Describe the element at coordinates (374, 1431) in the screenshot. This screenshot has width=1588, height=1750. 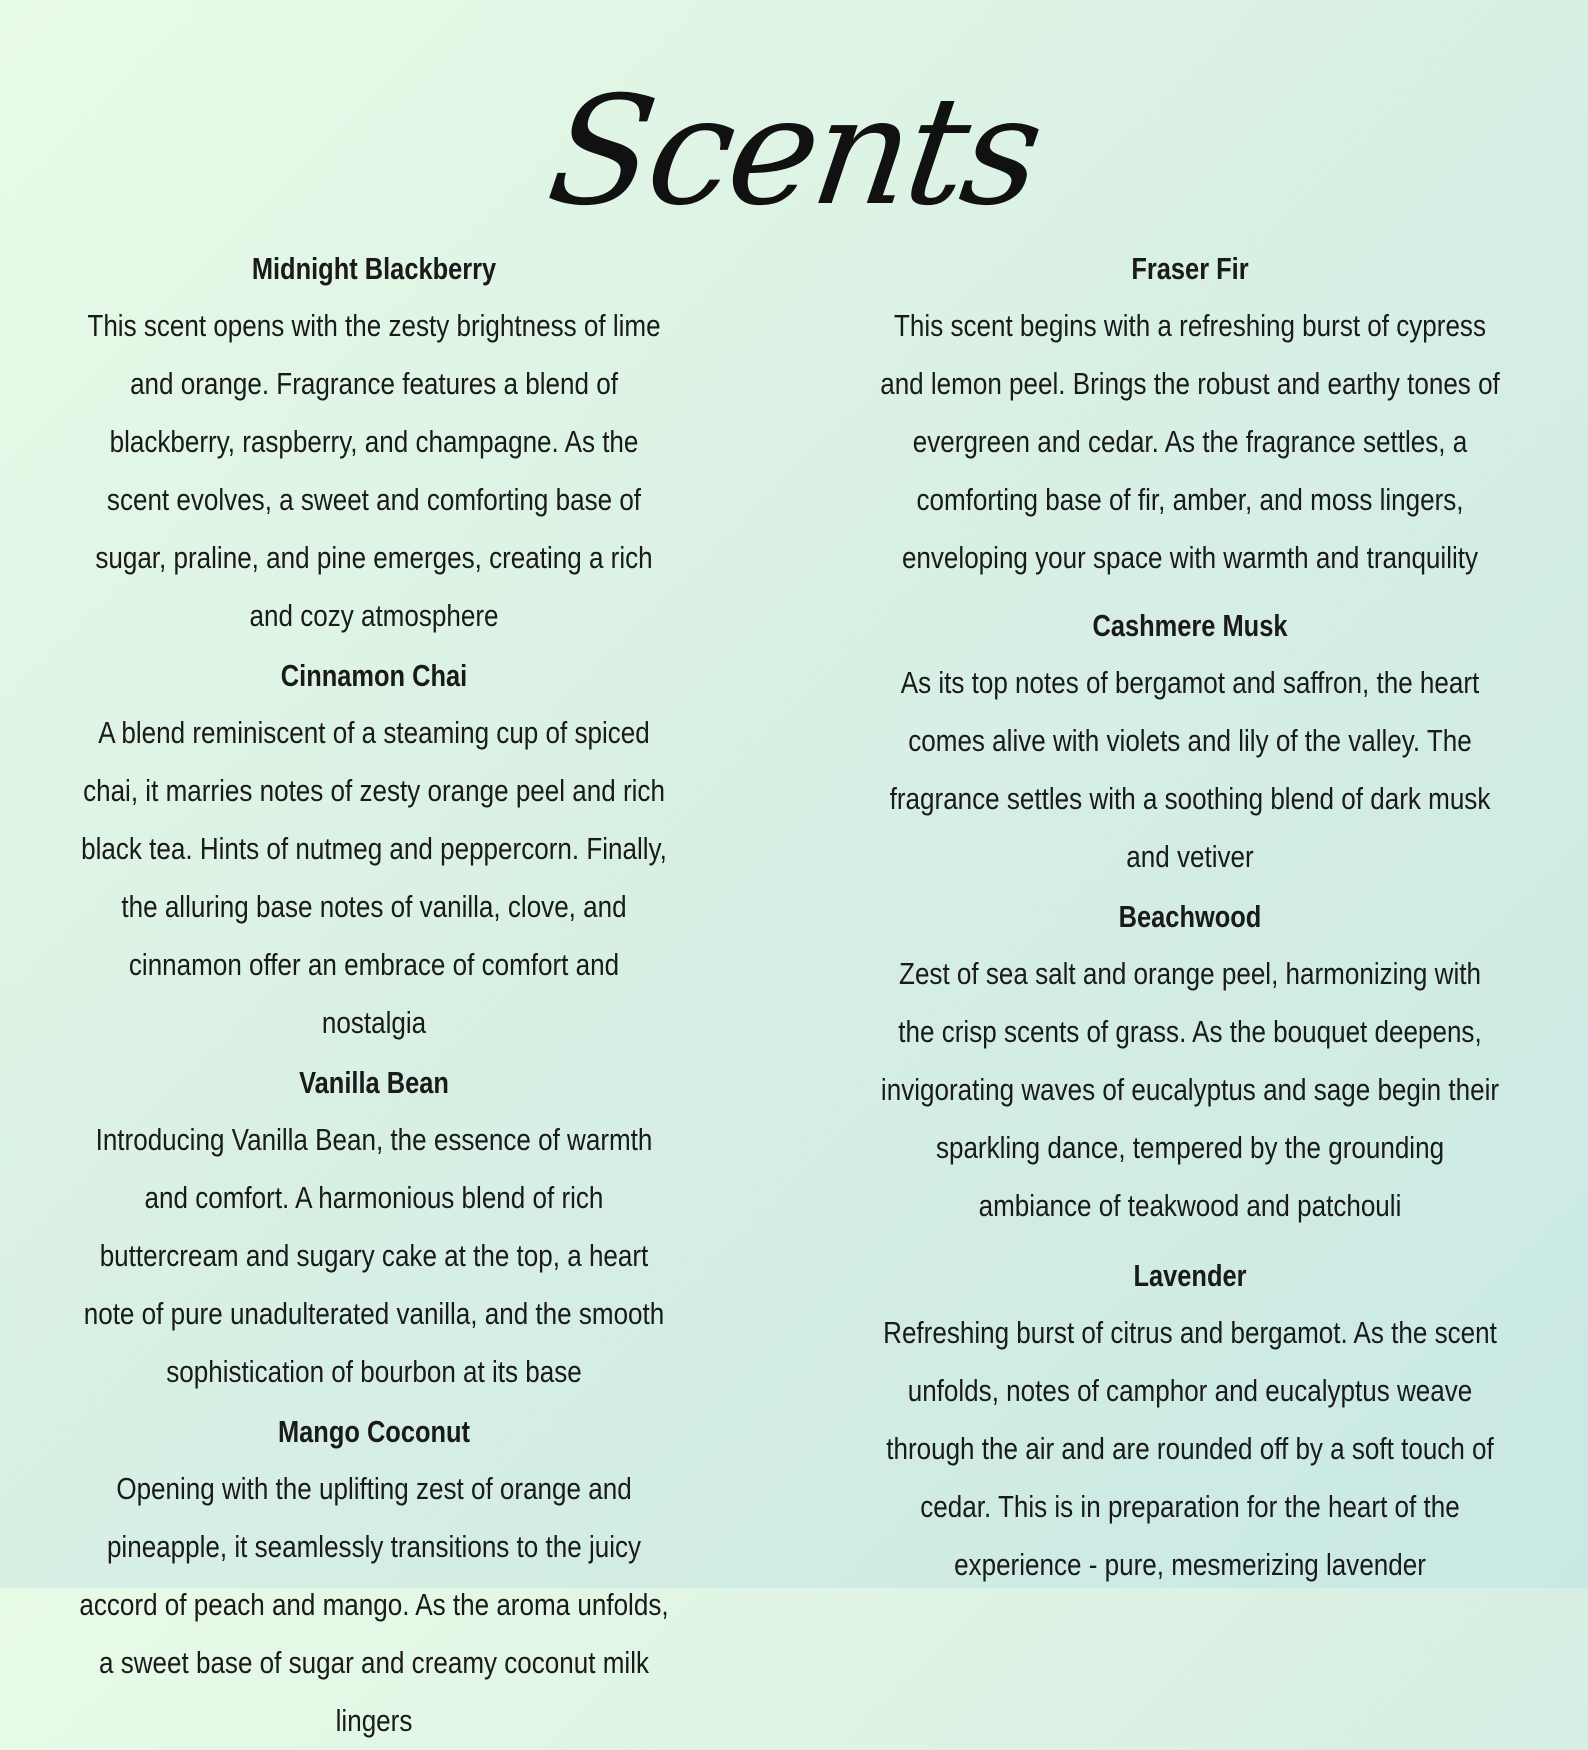
I see `scent-name: Mango Coconut` at that location.